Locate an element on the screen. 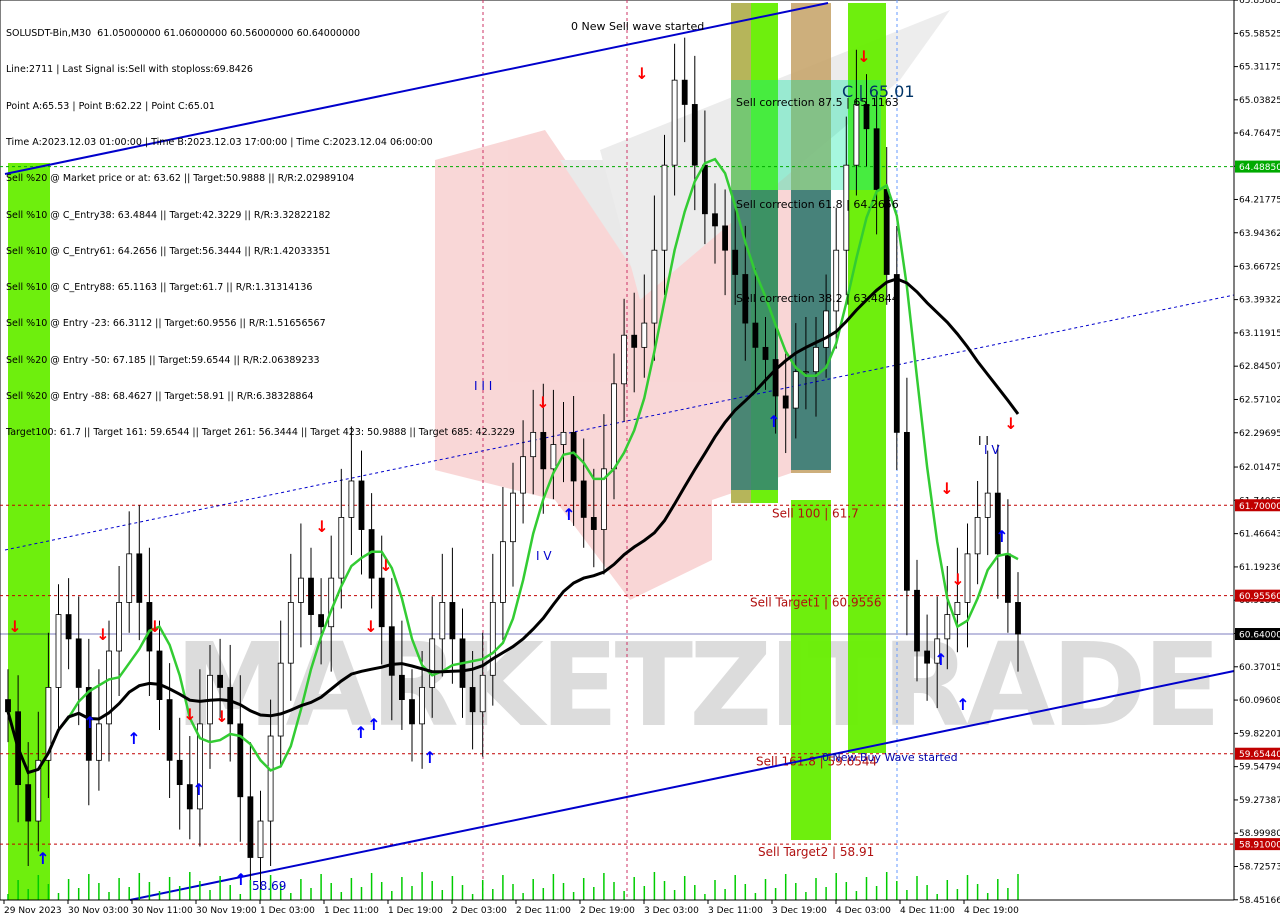  annotation-label: Sell correction 61.8 | 64.2656 is located at coordinates (817, 204).